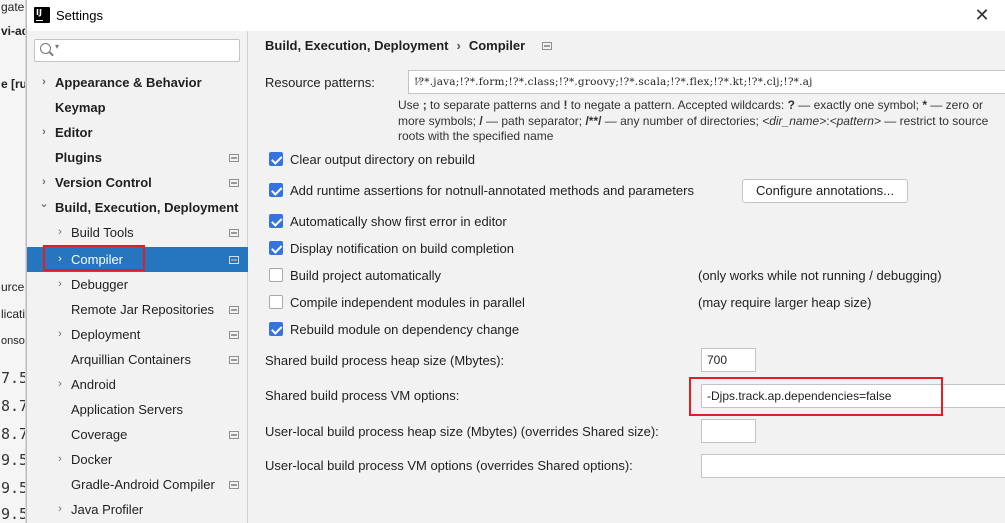 The width and height of the screenshot is (1005, 523). Describe the element at coordinates (150, 50) in the screenshot. I see `search-input` at that location.